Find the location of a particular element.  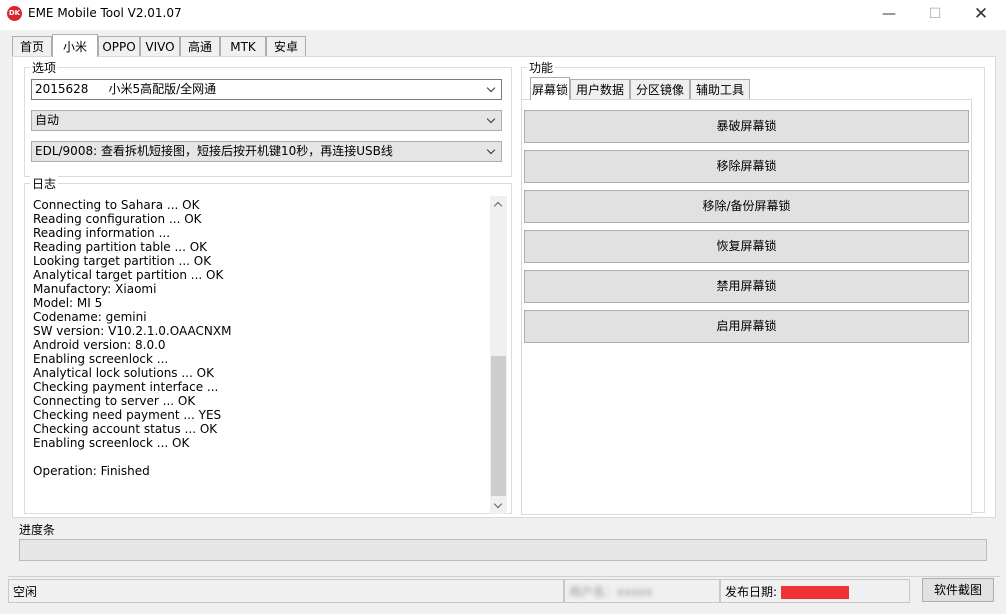

window-title: EME Mobile Tool V2.01.07 is located at coordinates (105, 13).